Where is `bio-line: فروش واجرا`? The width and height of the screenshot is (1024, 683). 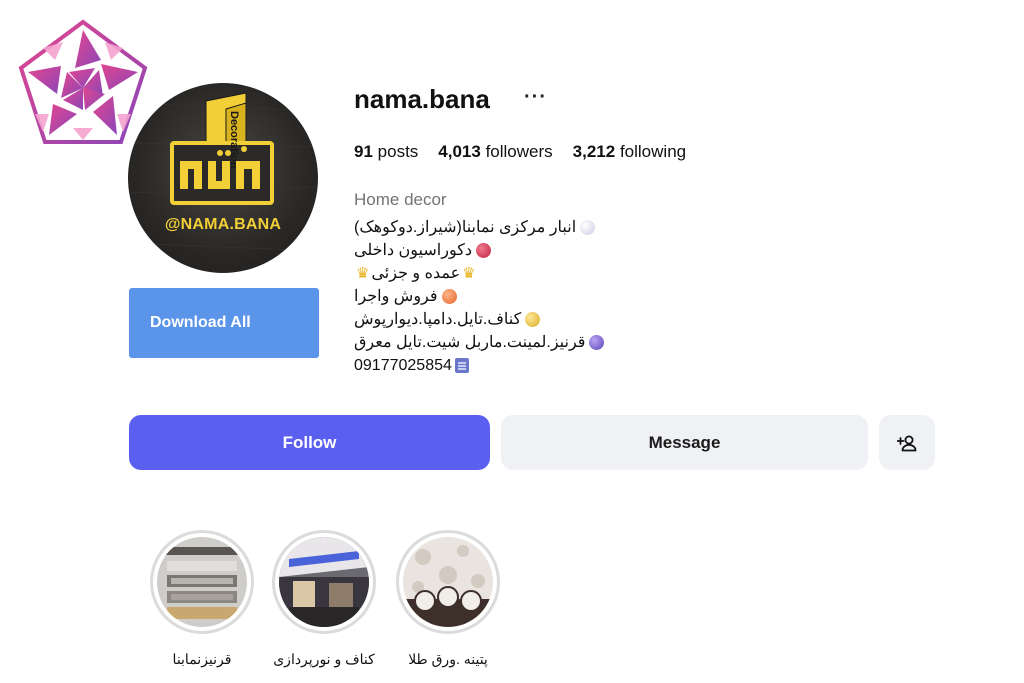
bio-line: فروش واجرا is located at coordinates (480, 296).